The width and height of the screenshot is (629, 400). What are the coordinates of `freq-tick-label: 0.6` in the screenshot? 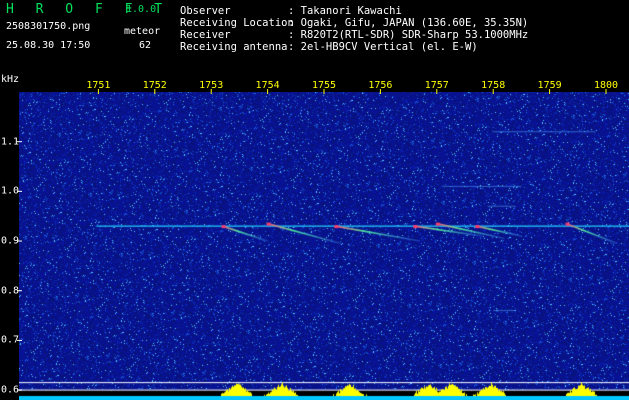 It's located at (10, 390).